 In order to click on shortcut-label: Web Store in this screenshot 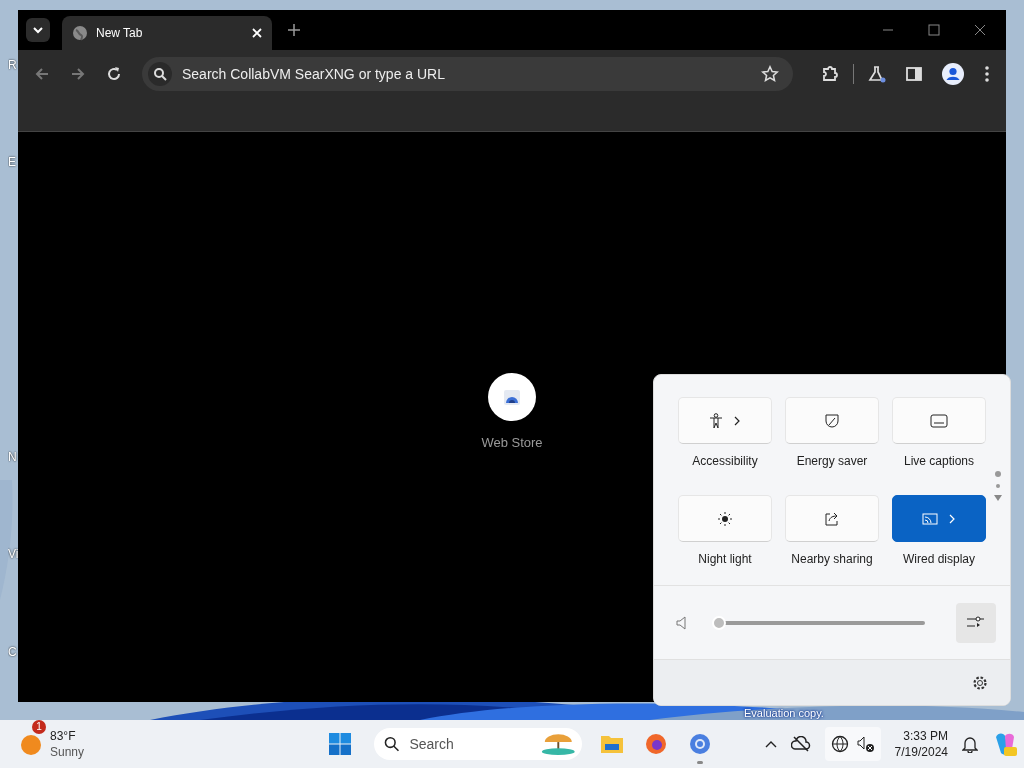, I will do `click(512, 442)`.